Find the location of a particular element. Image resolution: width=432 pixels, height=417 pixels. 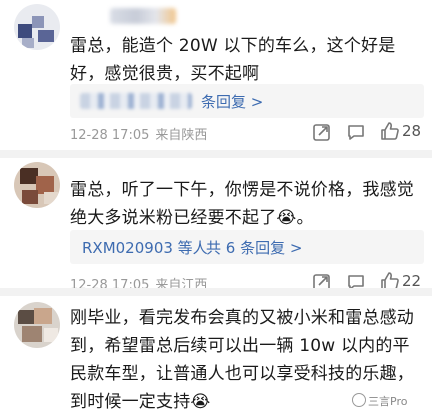

location: 来自陕西 is located at coordinates (181, 135).